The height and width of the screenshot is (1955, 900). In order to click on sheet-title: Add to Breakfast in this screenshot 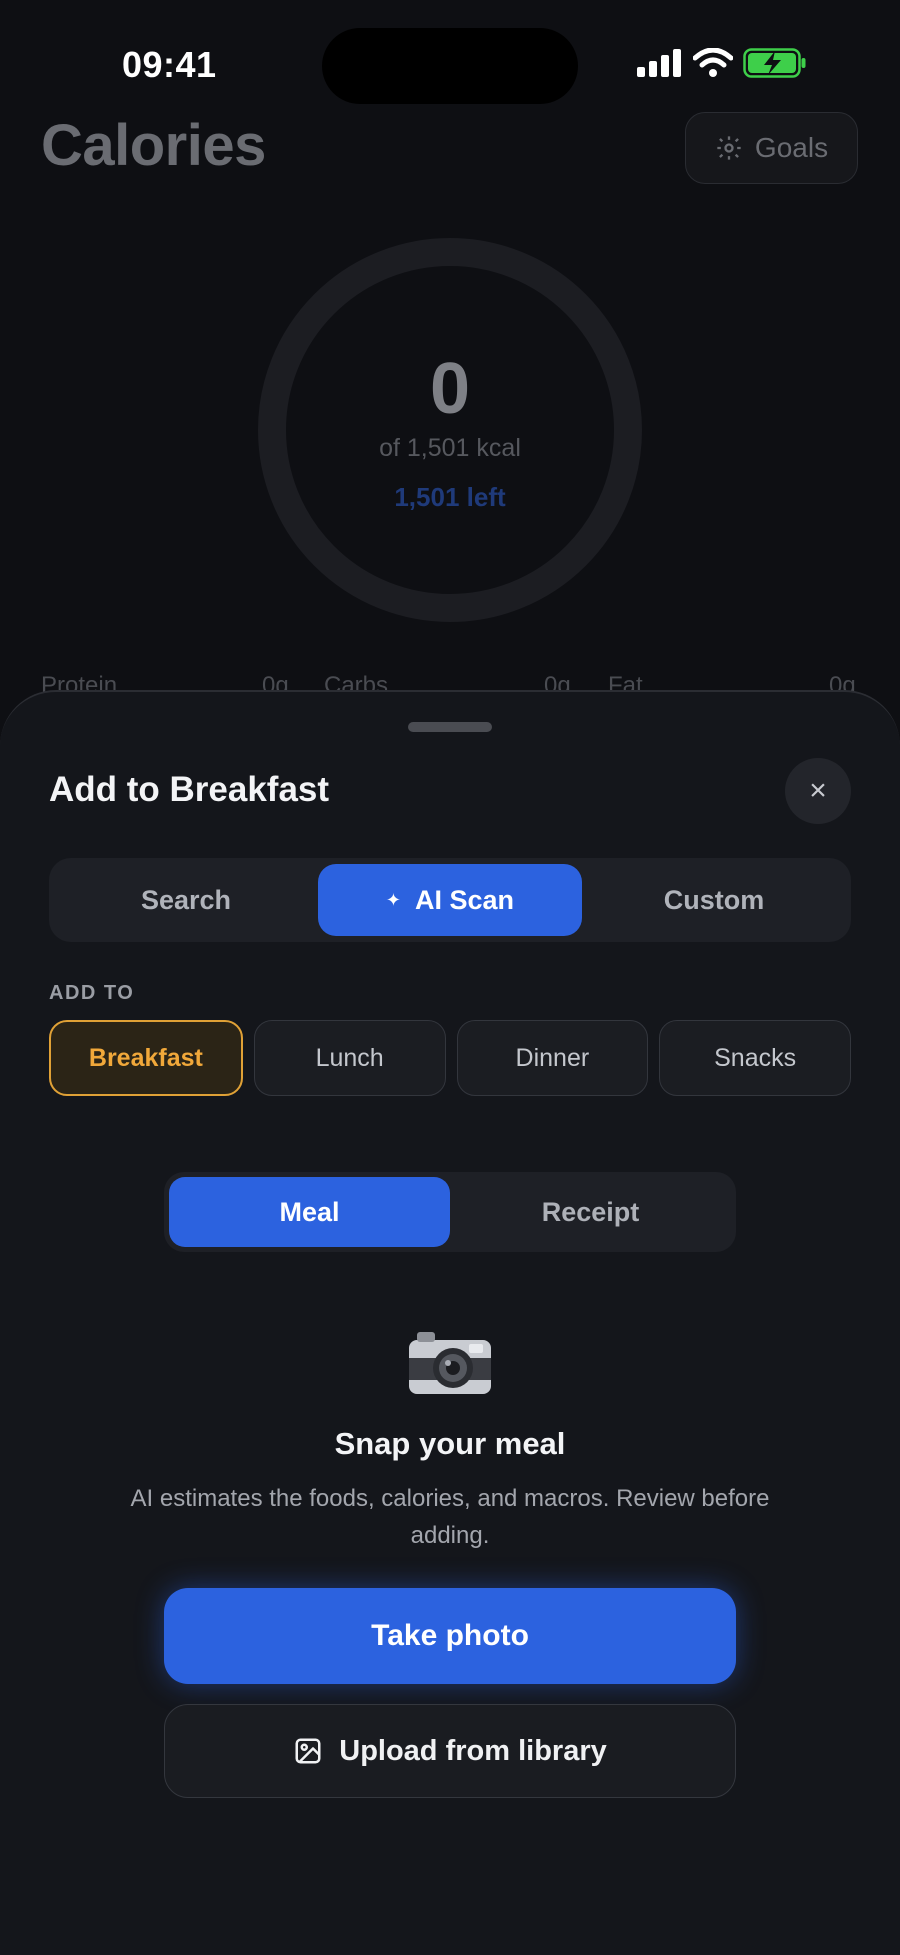, I will do `click(189, 789)`.